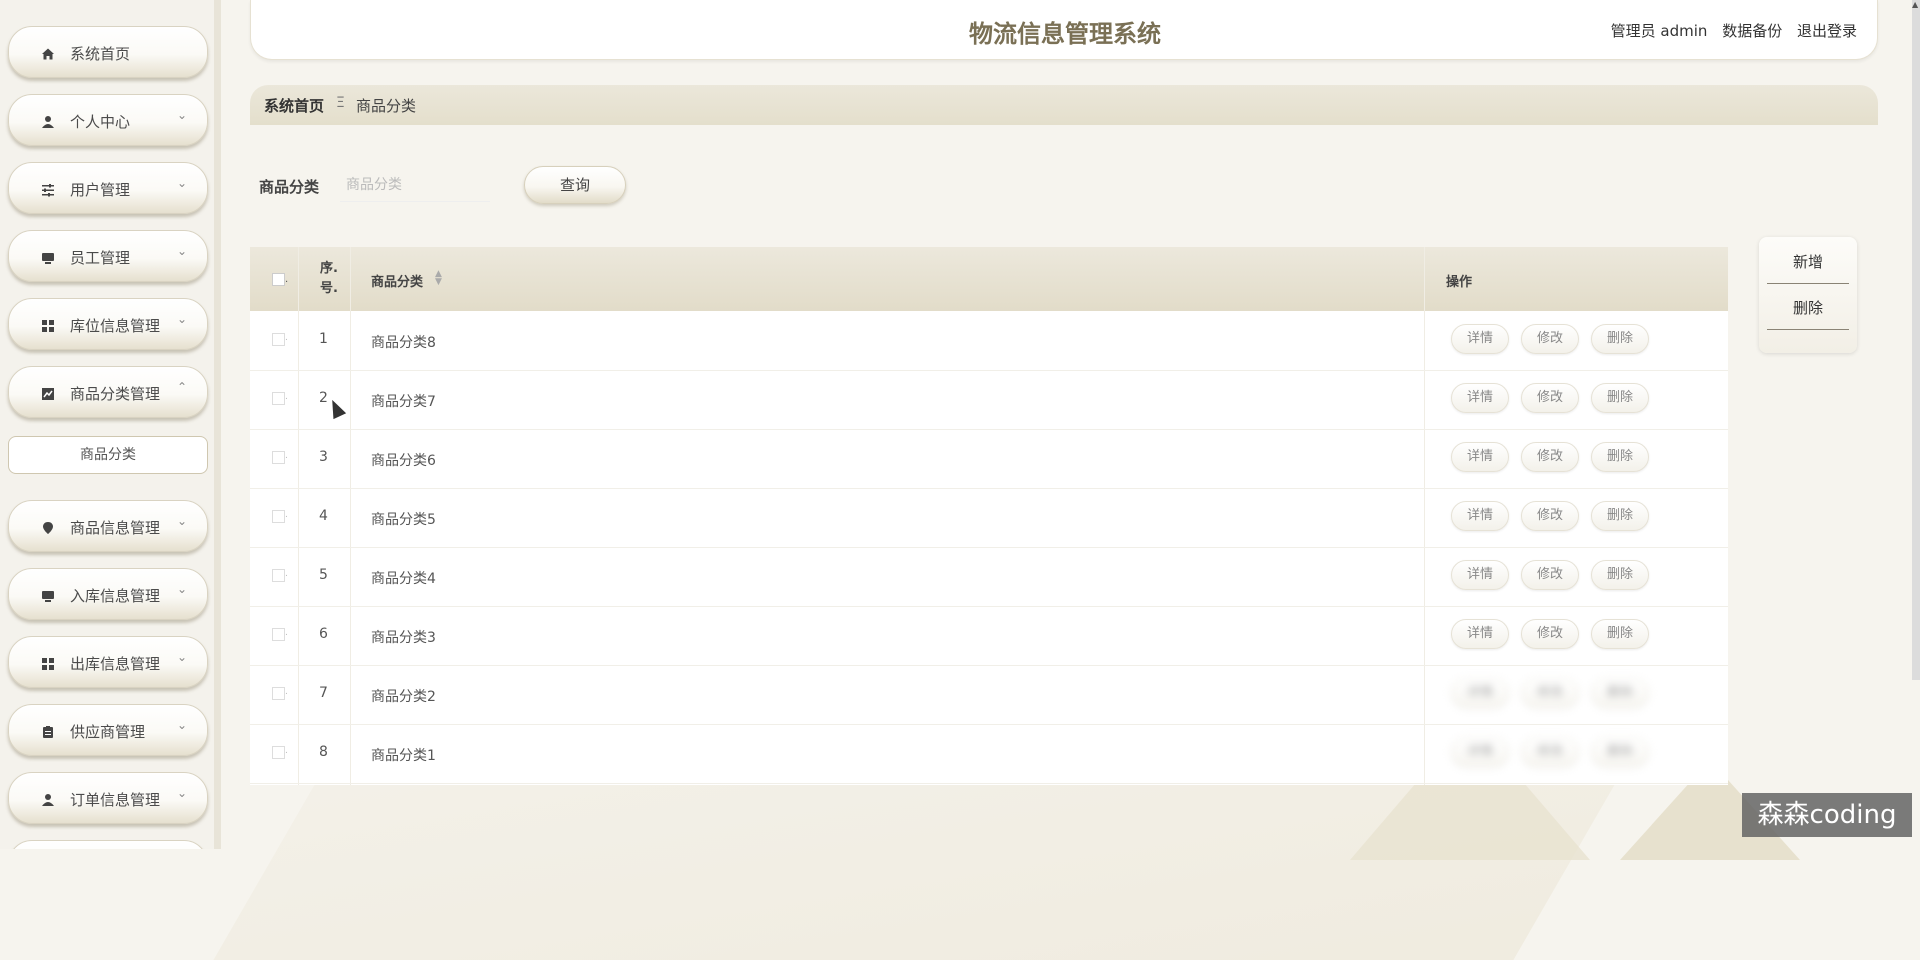  Describe the element at coordinates (48, 664) in the screenshot. I see `grid-icon` at that location.